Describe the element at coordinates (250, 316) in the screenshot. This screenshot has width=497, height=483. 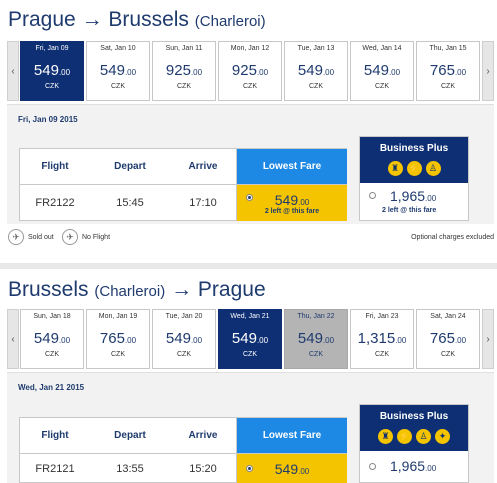
I see `day-label: Wed, Jan 21` at that location.